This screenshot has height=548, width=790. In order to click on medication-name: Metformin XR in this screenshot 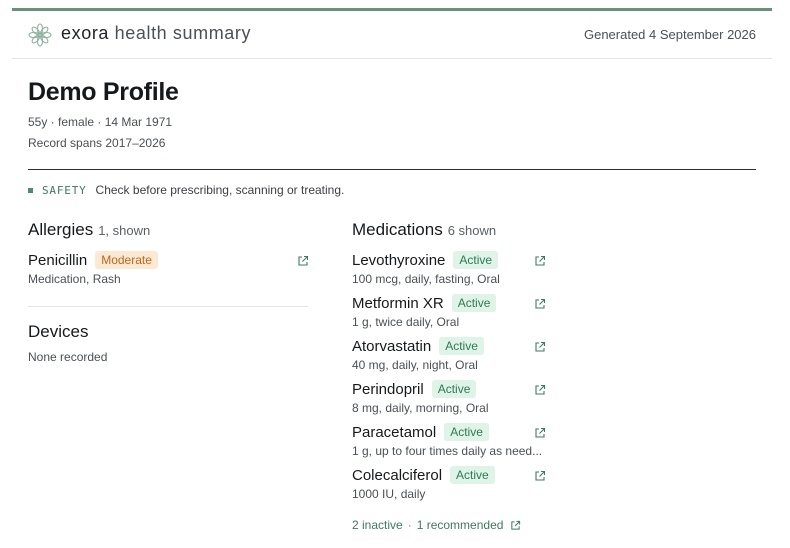, I will do `click(398, 303)`.